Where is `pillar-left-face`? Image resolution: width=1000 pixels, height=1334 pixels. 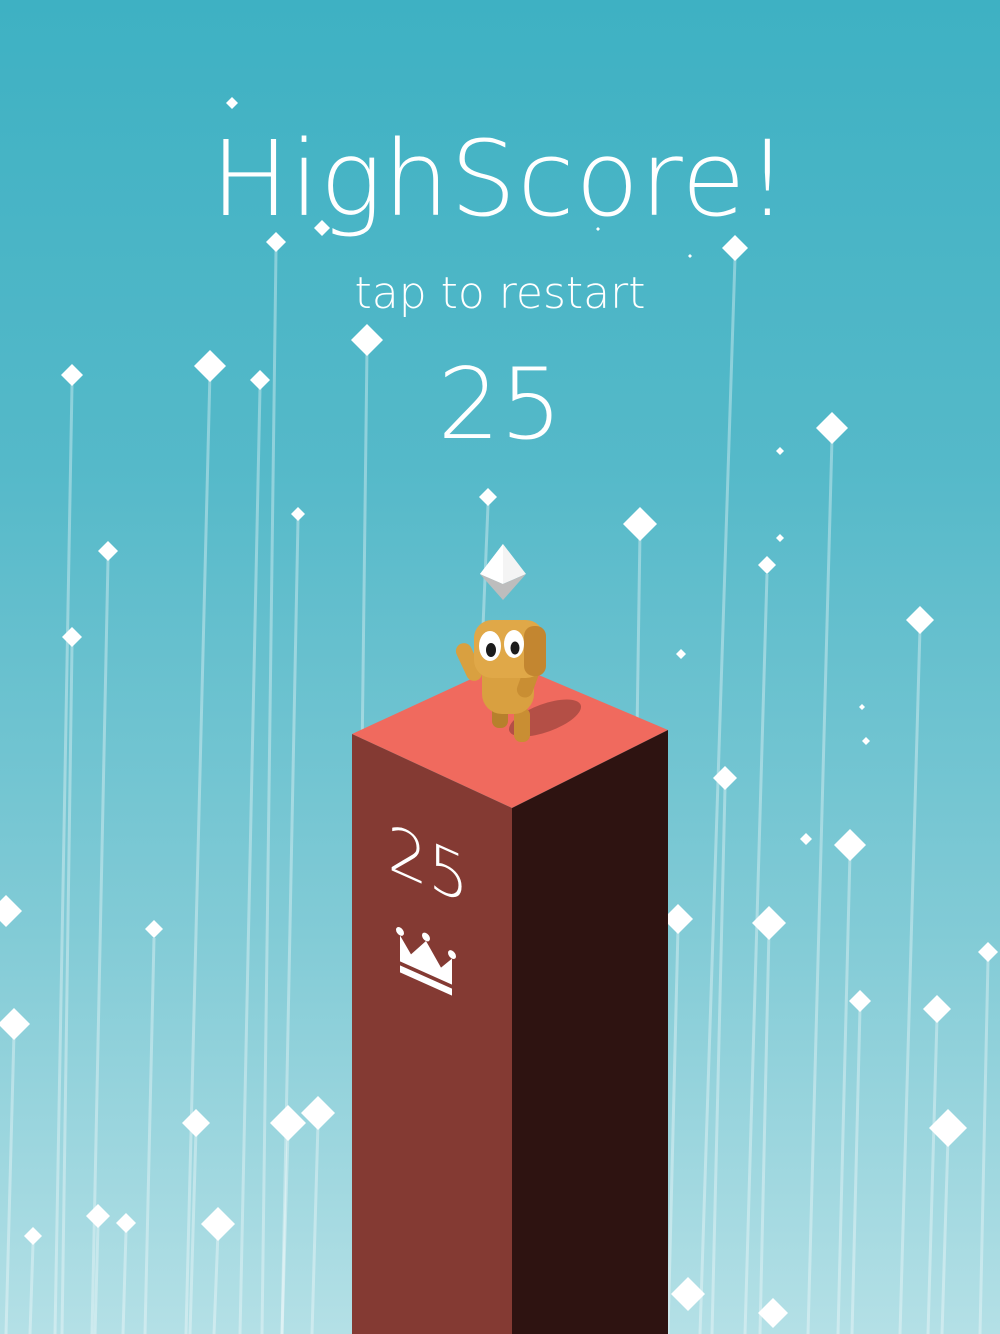
pillar-left-face is located at coordinates (432, 1034).